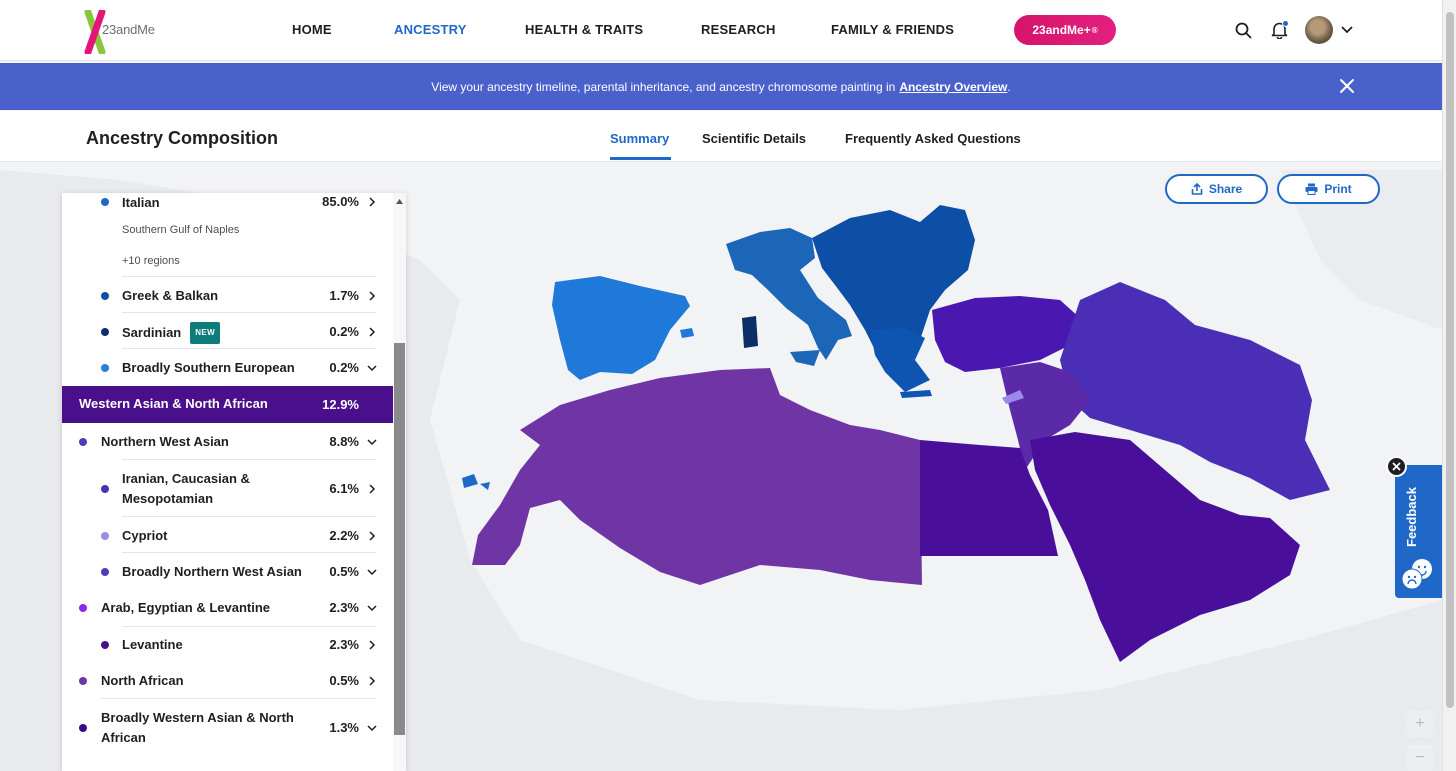 This screenshot has height=771, width=1456. I want to click on panel-scroll-thumb, so click(399, 539).